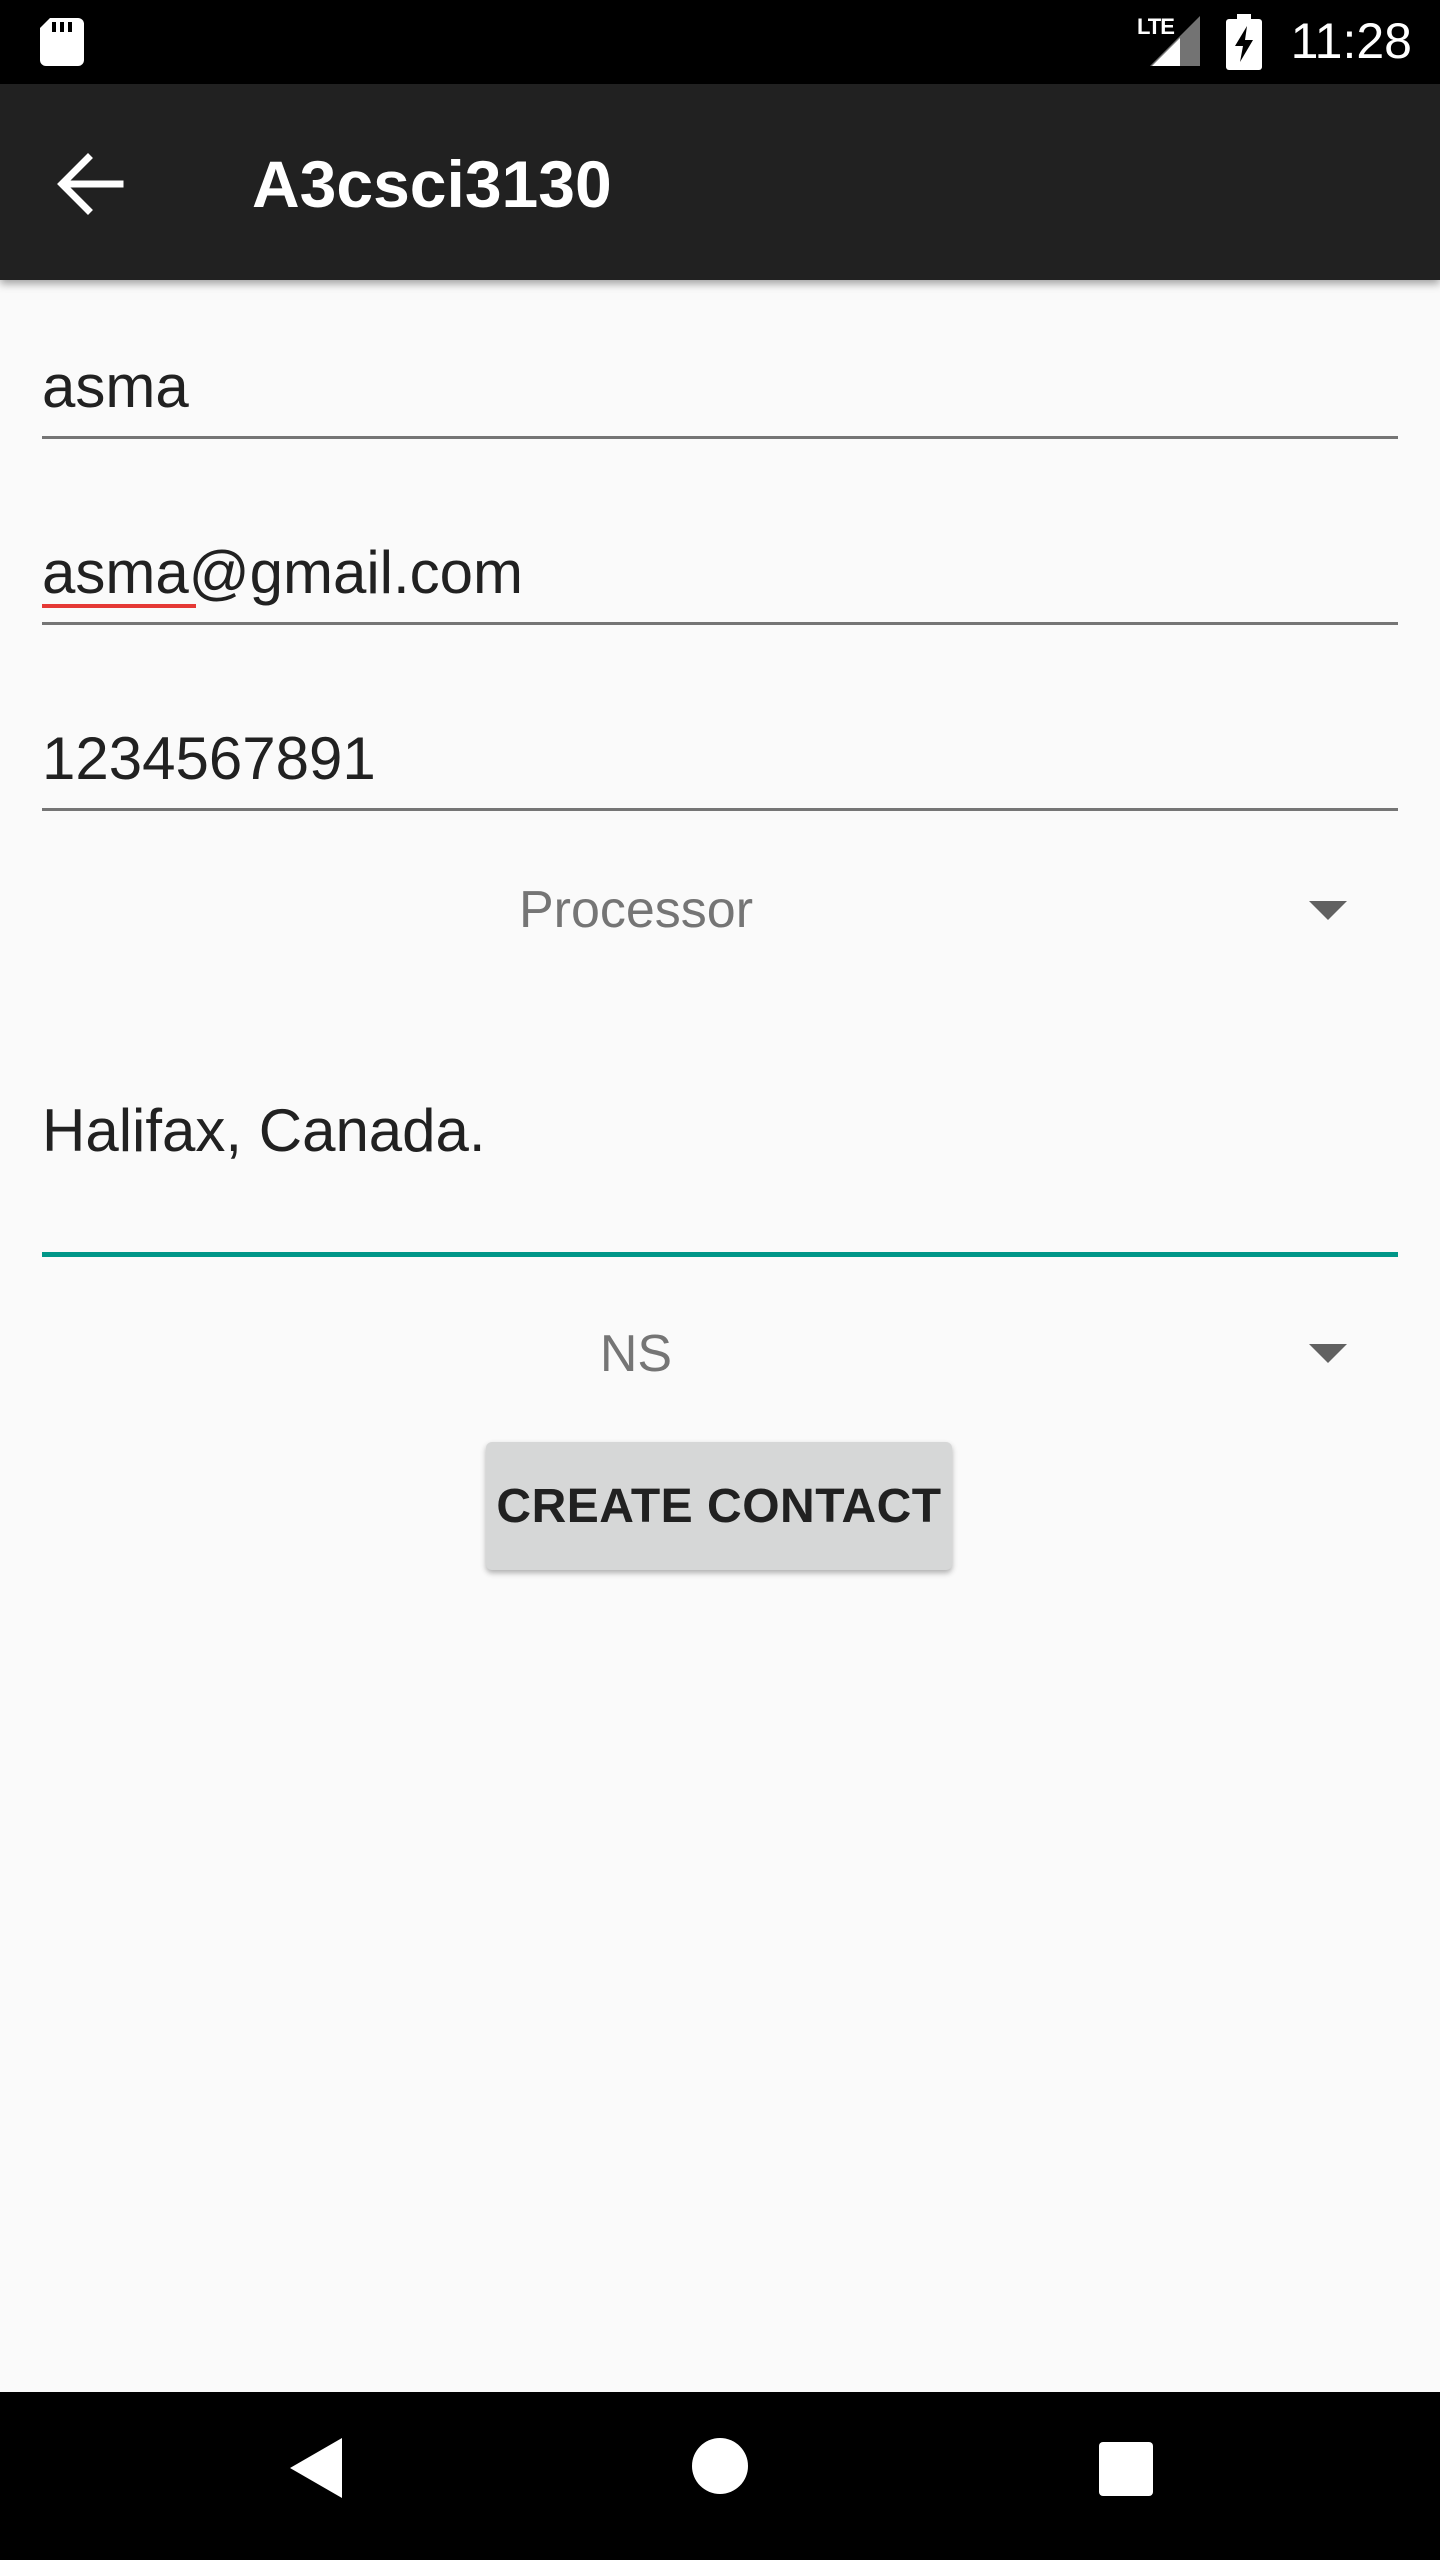  What do you see at coordinates (720, 1158) in the screenshot?
I see `address-field: Halifax, Canada.` at bounding box center [720, 1158].